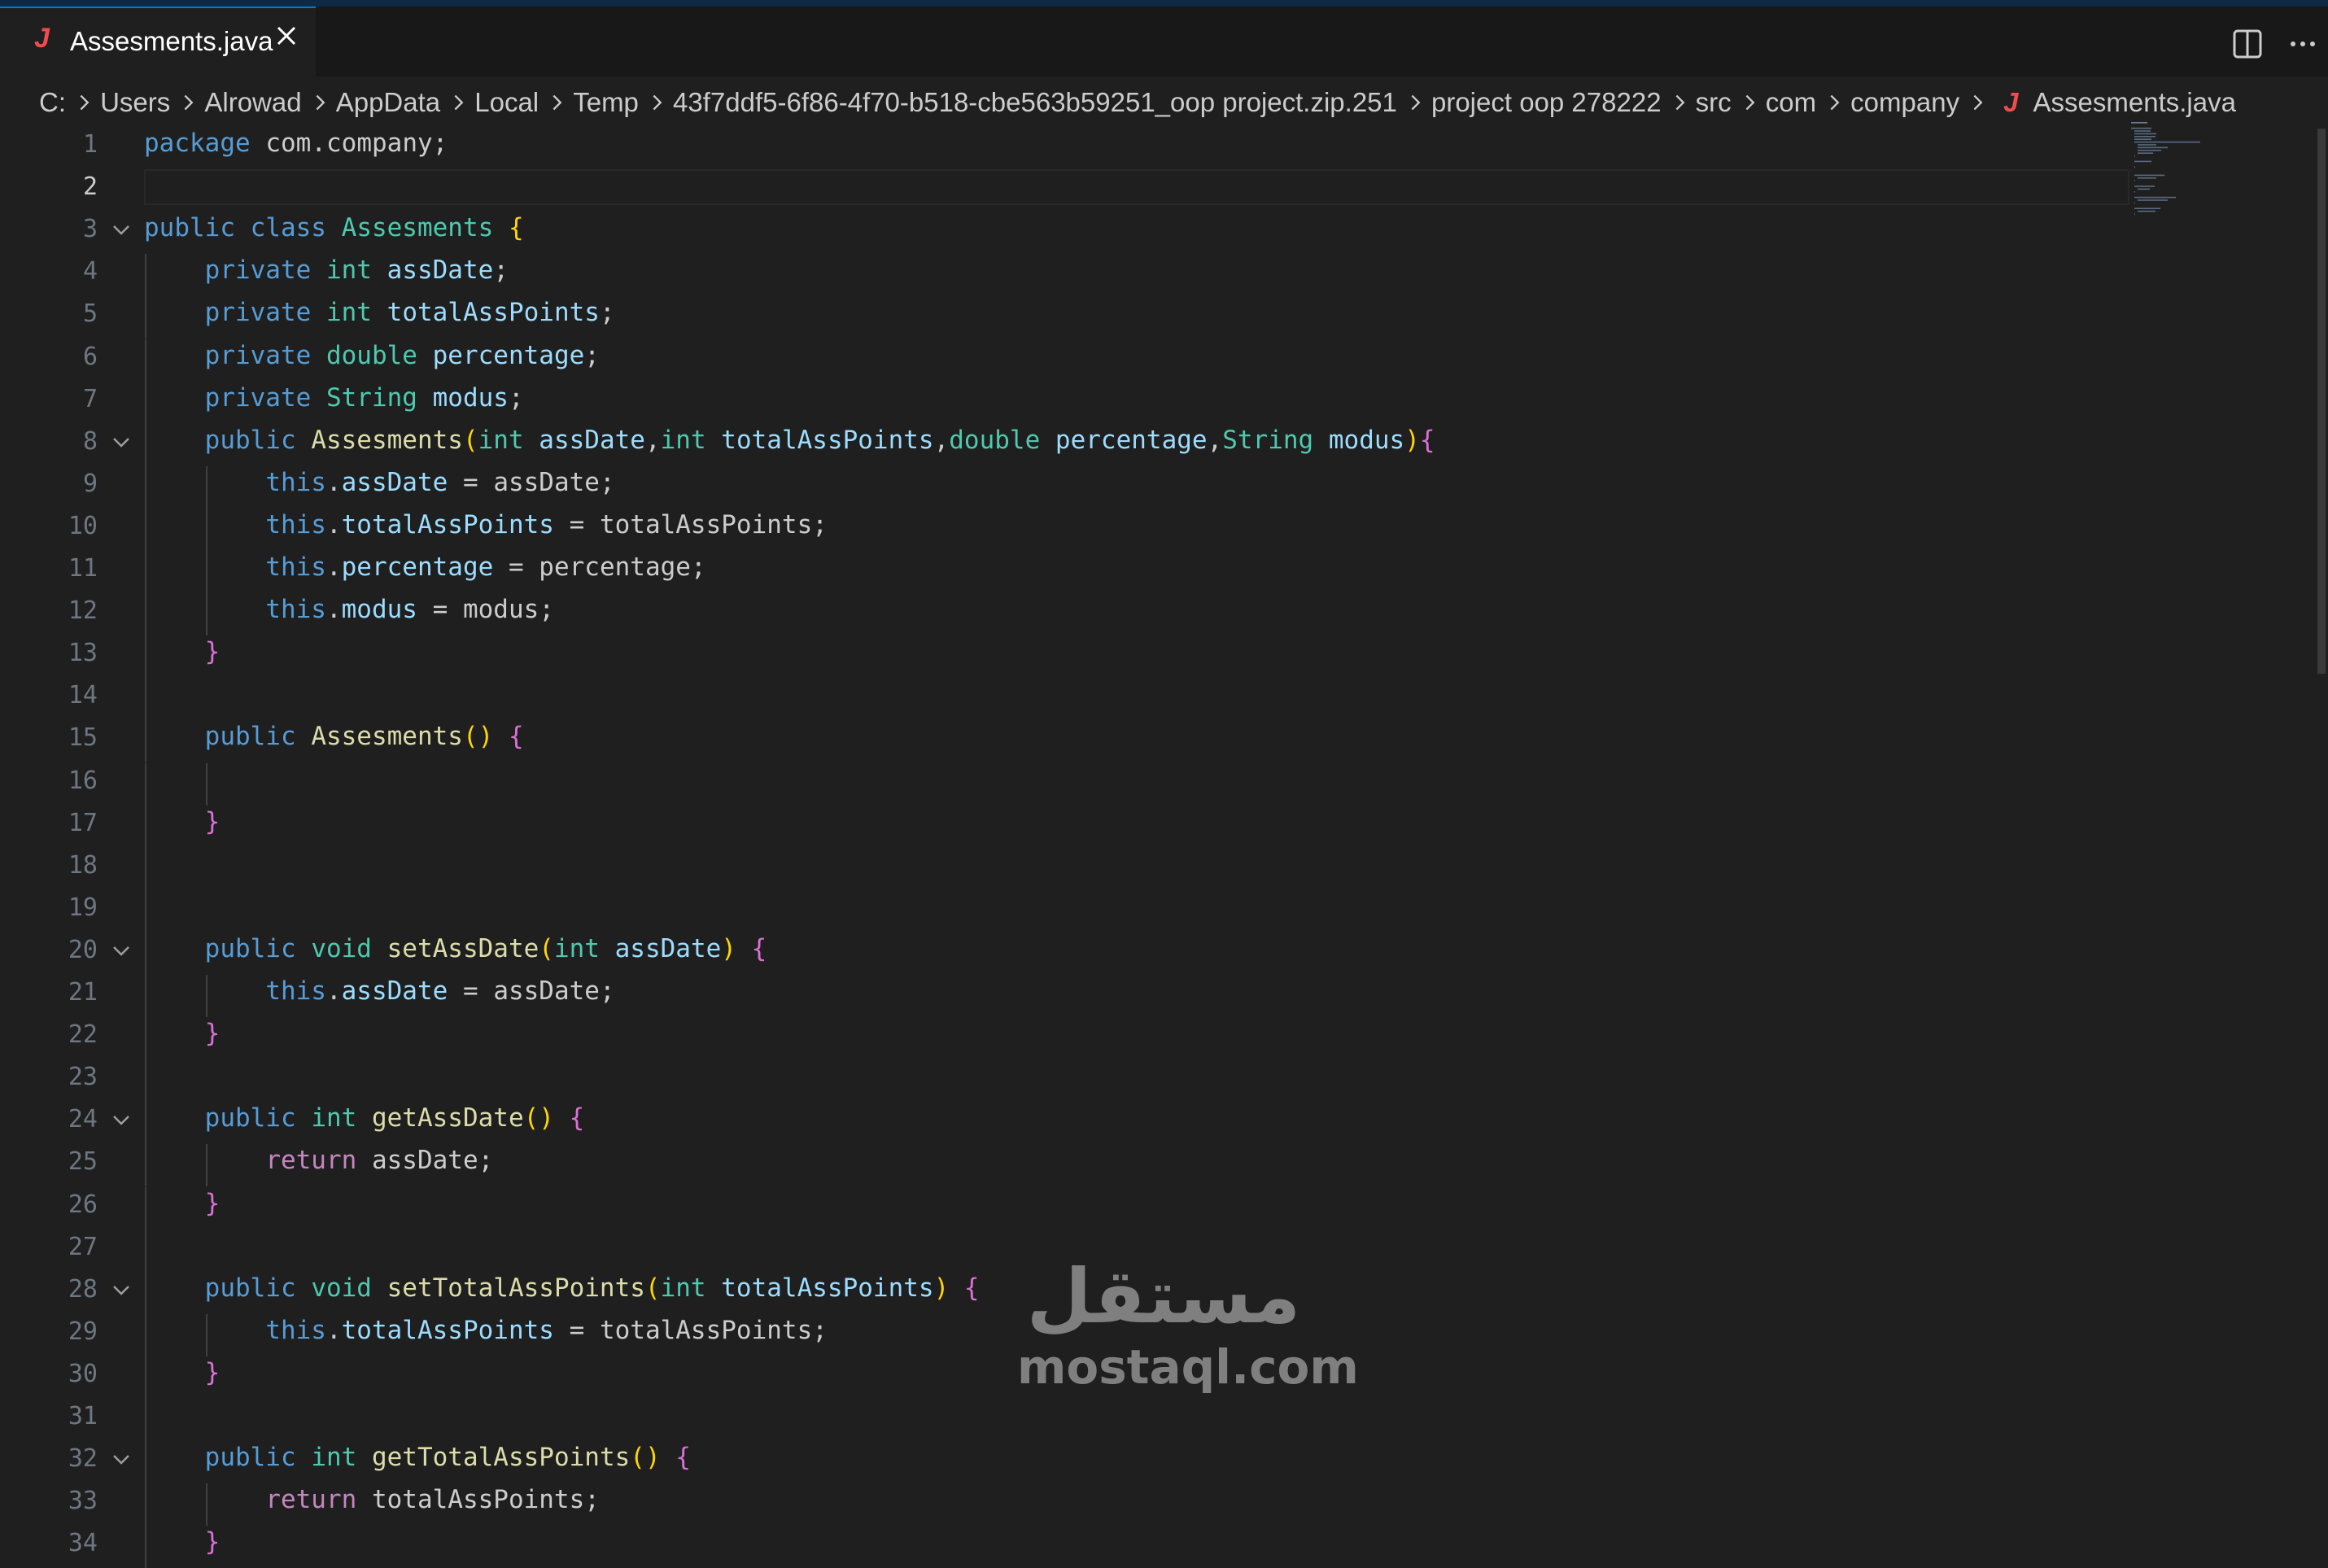  Describe the element at coordinates (2134, 102) in the screenshot. I see `breadcrumb-item: Assesments.java` at that location.